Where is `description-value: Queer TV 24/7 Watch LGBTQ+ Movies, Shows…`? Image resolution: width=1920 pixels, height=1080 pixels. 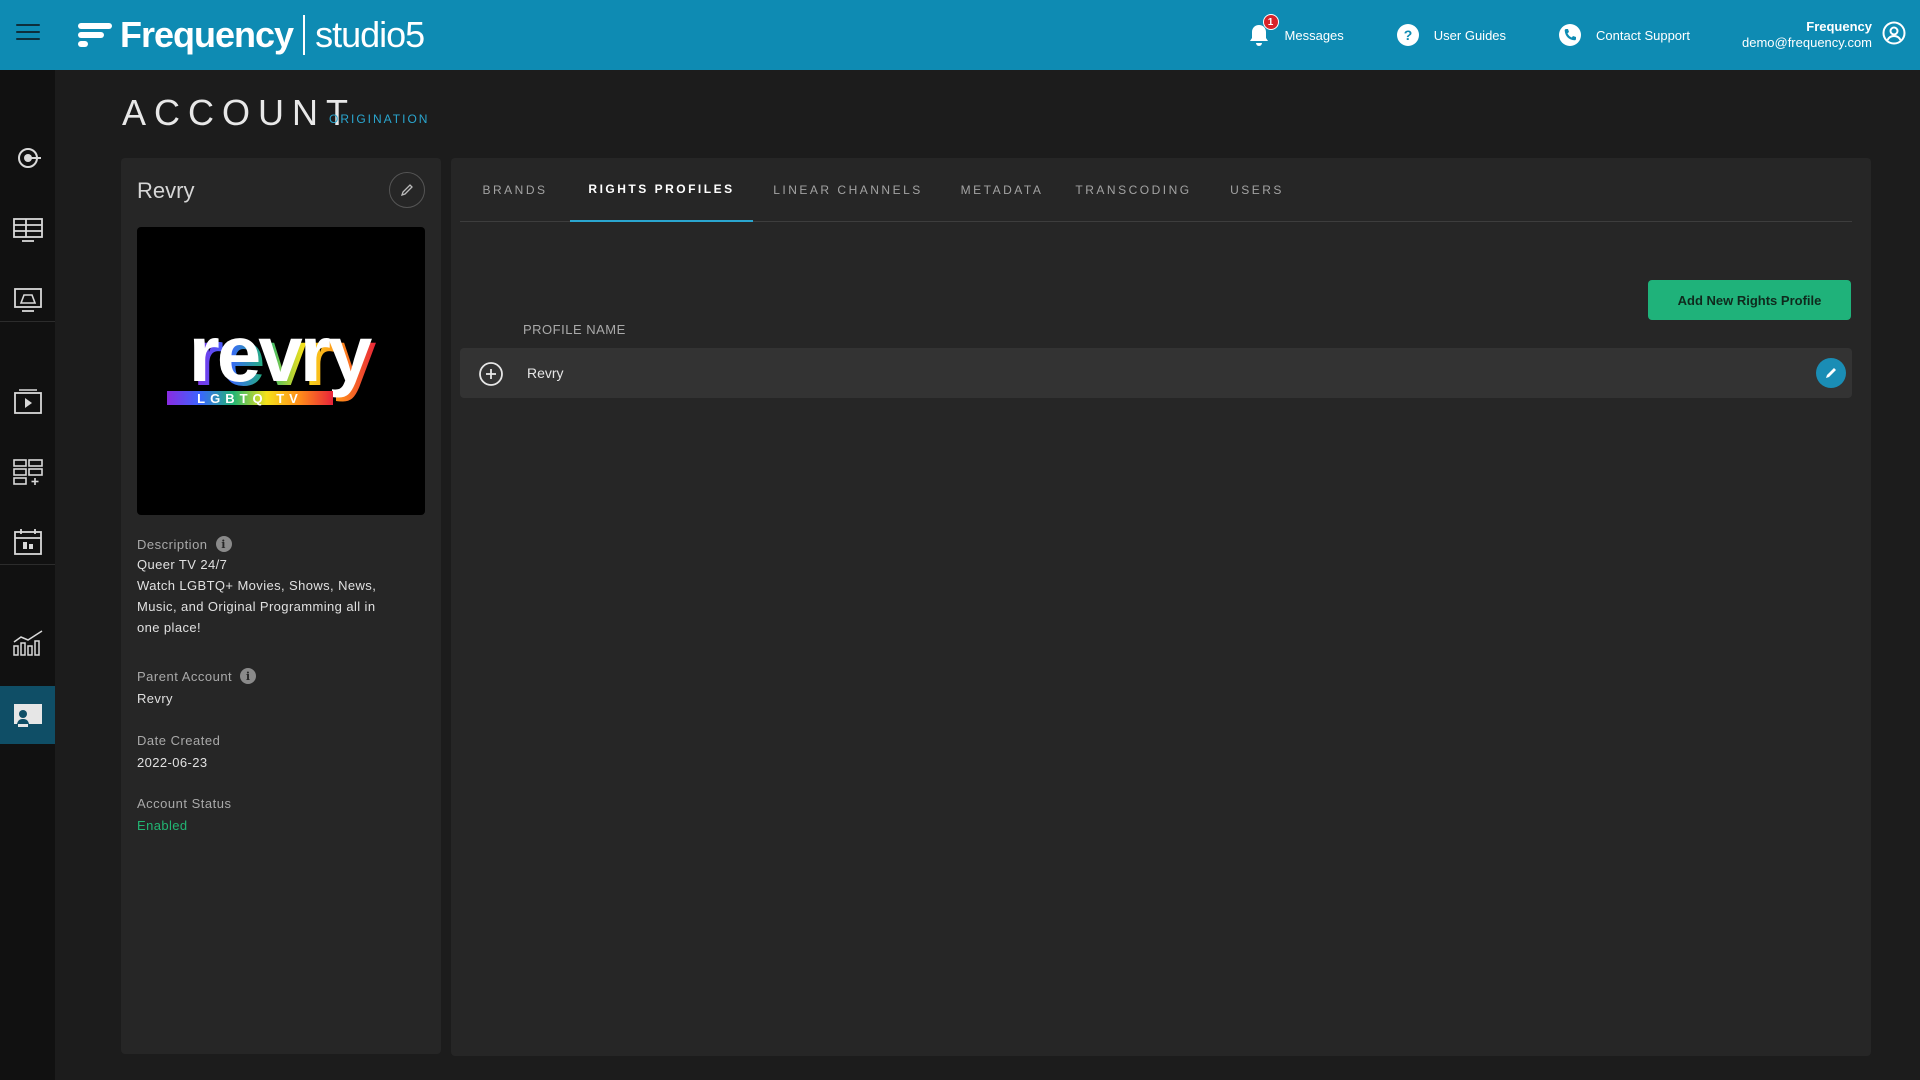
description-value: Queer TV 24/7 Watch LGBTQ+ Movies, Shows… is located at coordinates (282, 596).